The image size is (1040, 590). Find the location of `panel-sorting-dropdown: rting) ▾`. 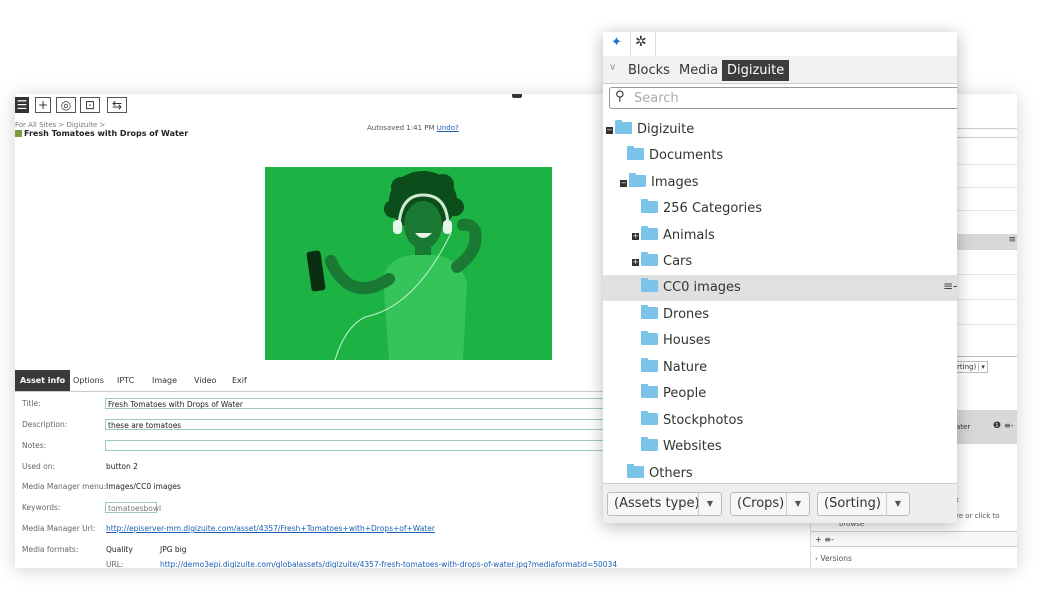

panel-sorting-dropdown: rting) ▾ is located at coordinates (971, 367).